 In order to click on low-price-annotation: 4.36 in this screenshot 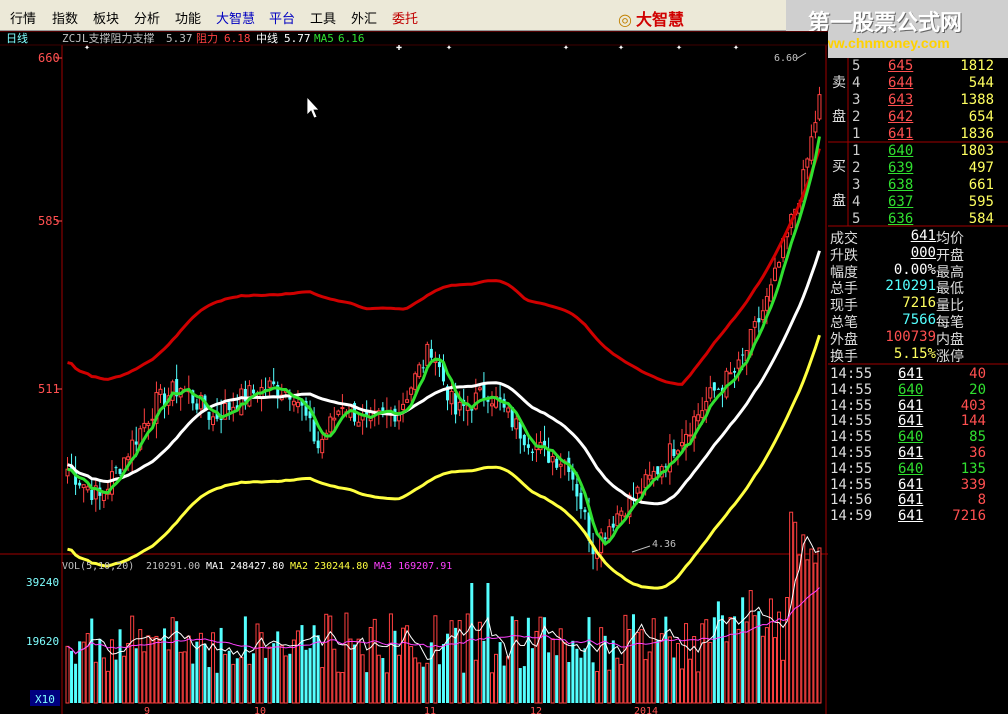, I will do `click(664, 544)`.